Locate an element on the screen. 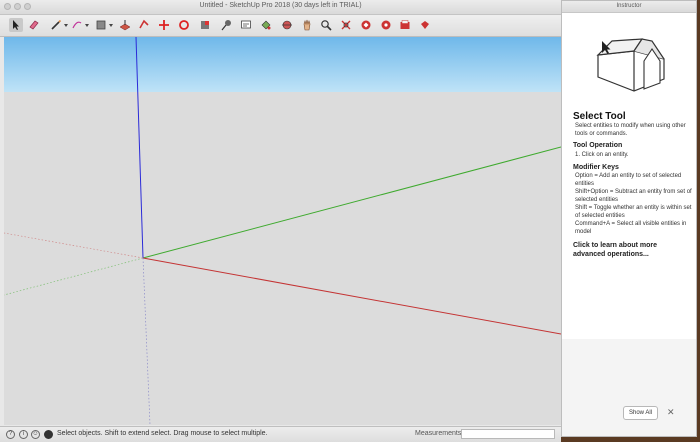 The width and height of the screenshot is (700, 442). eraser-icon is located at coordinates (34, 25).